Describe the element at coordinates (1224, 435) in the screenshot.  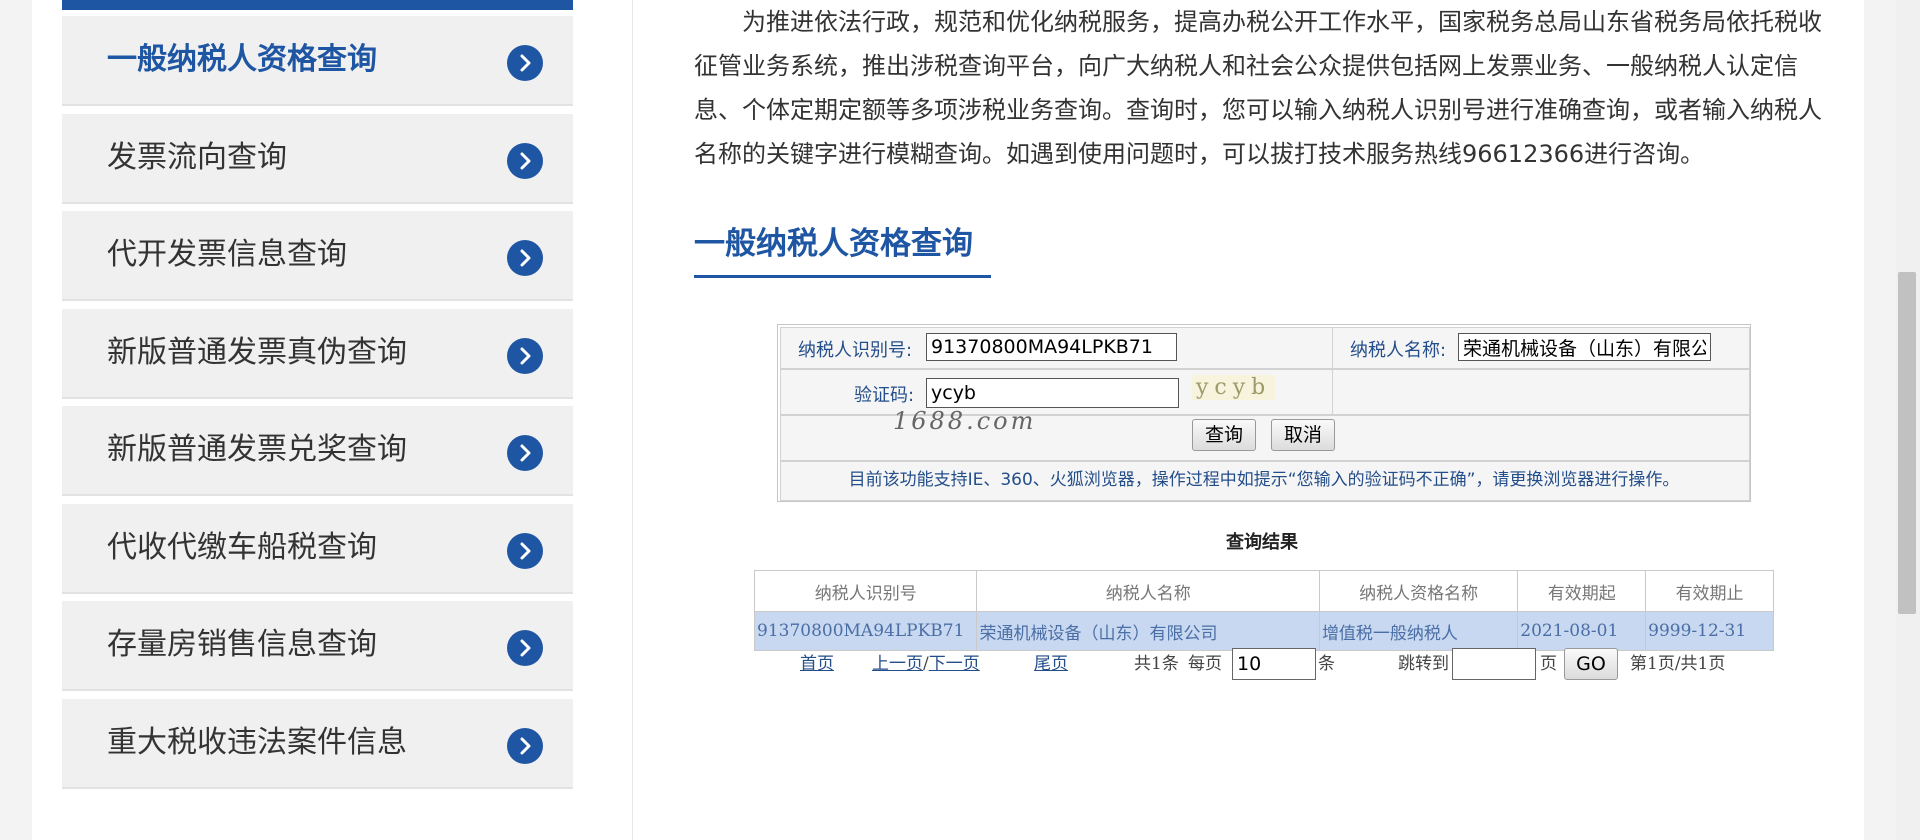
I see `query-button: 查询` at that location.